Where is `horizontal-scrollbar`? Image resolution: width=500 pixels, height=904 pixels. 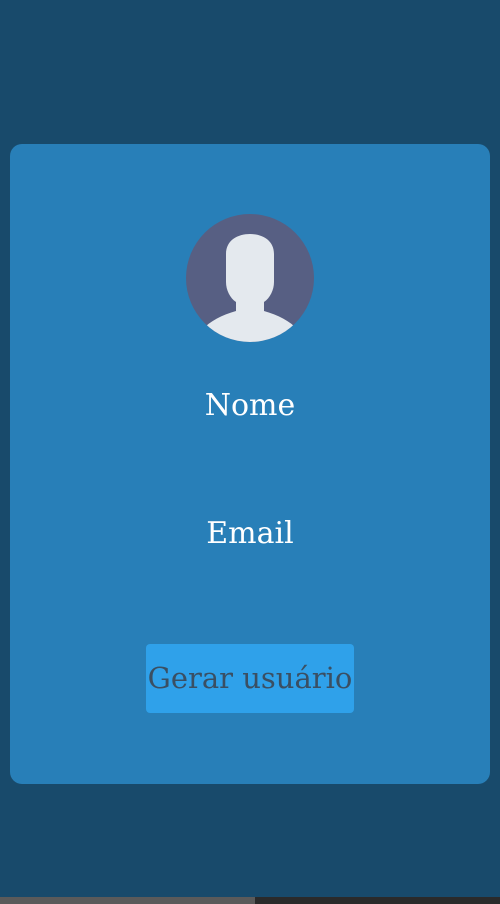
horizontal-scrollbar is located at coordinates (250, 900).